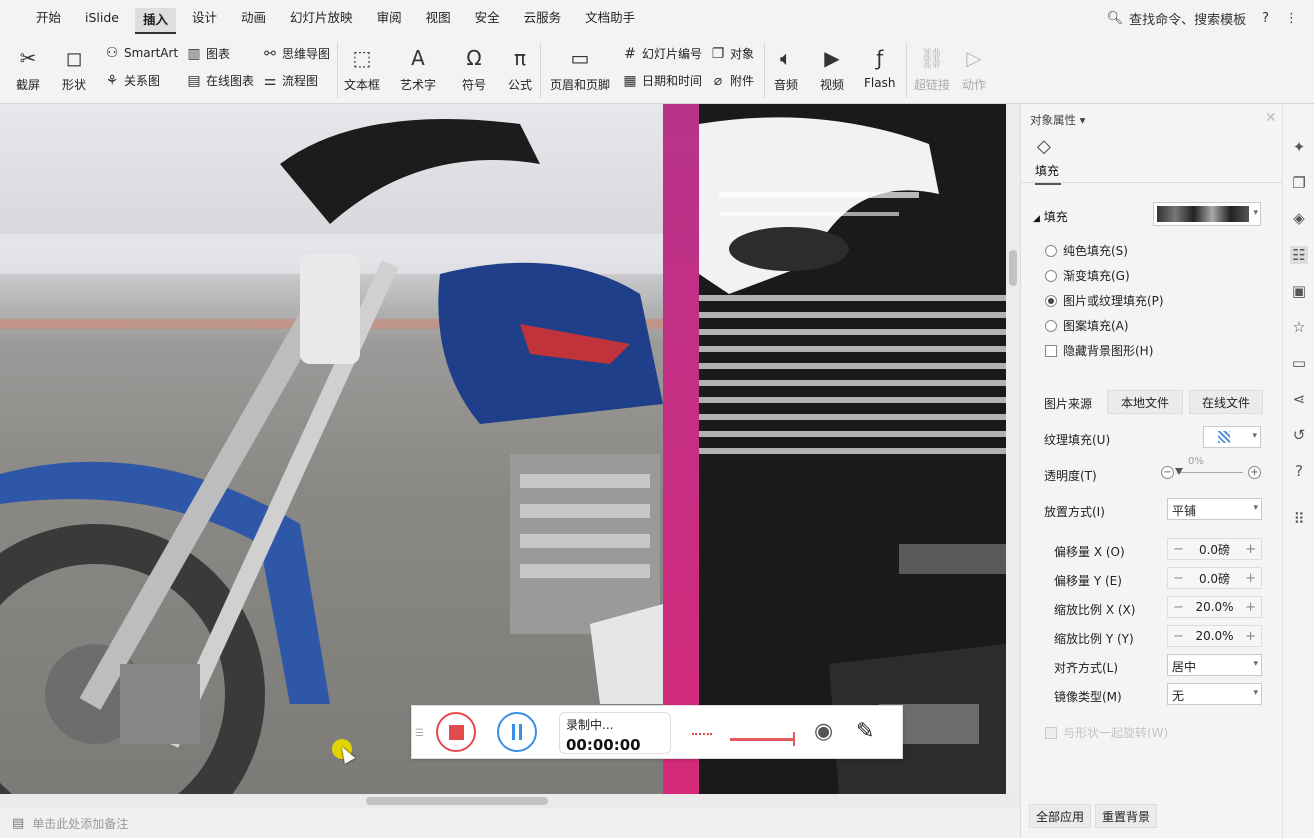  What do you see at coordinates (603, 745) in the screenshot?
I see `record-timer: 00:00:00` at bounding box center [603, 745].